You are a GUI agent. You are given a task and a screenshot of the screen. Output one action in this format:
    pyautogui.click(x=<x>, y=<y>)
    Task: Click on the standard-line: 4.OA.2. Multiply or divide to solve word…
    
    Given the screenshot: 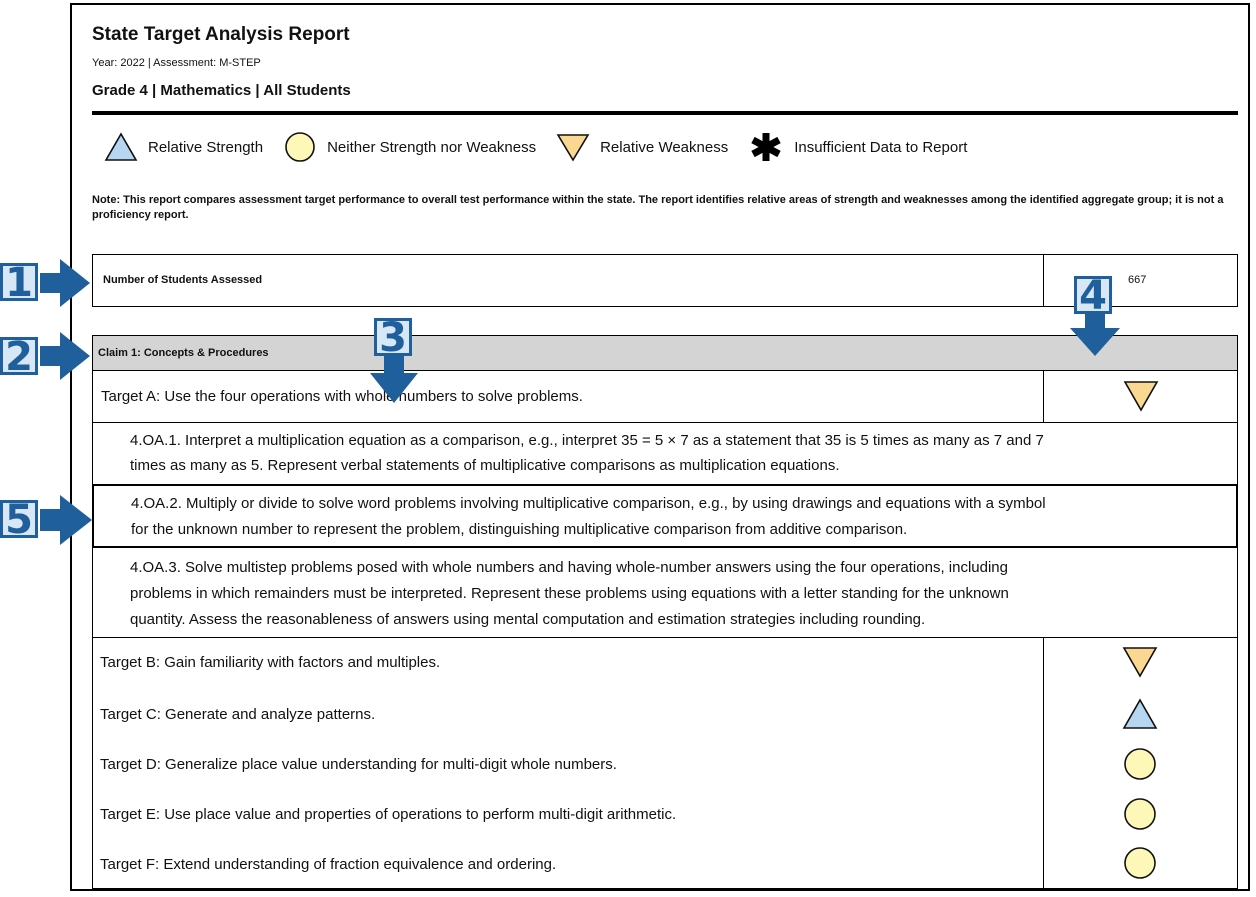 What is the action you would take?
    pyautogui.click(x=588, y=503)
    